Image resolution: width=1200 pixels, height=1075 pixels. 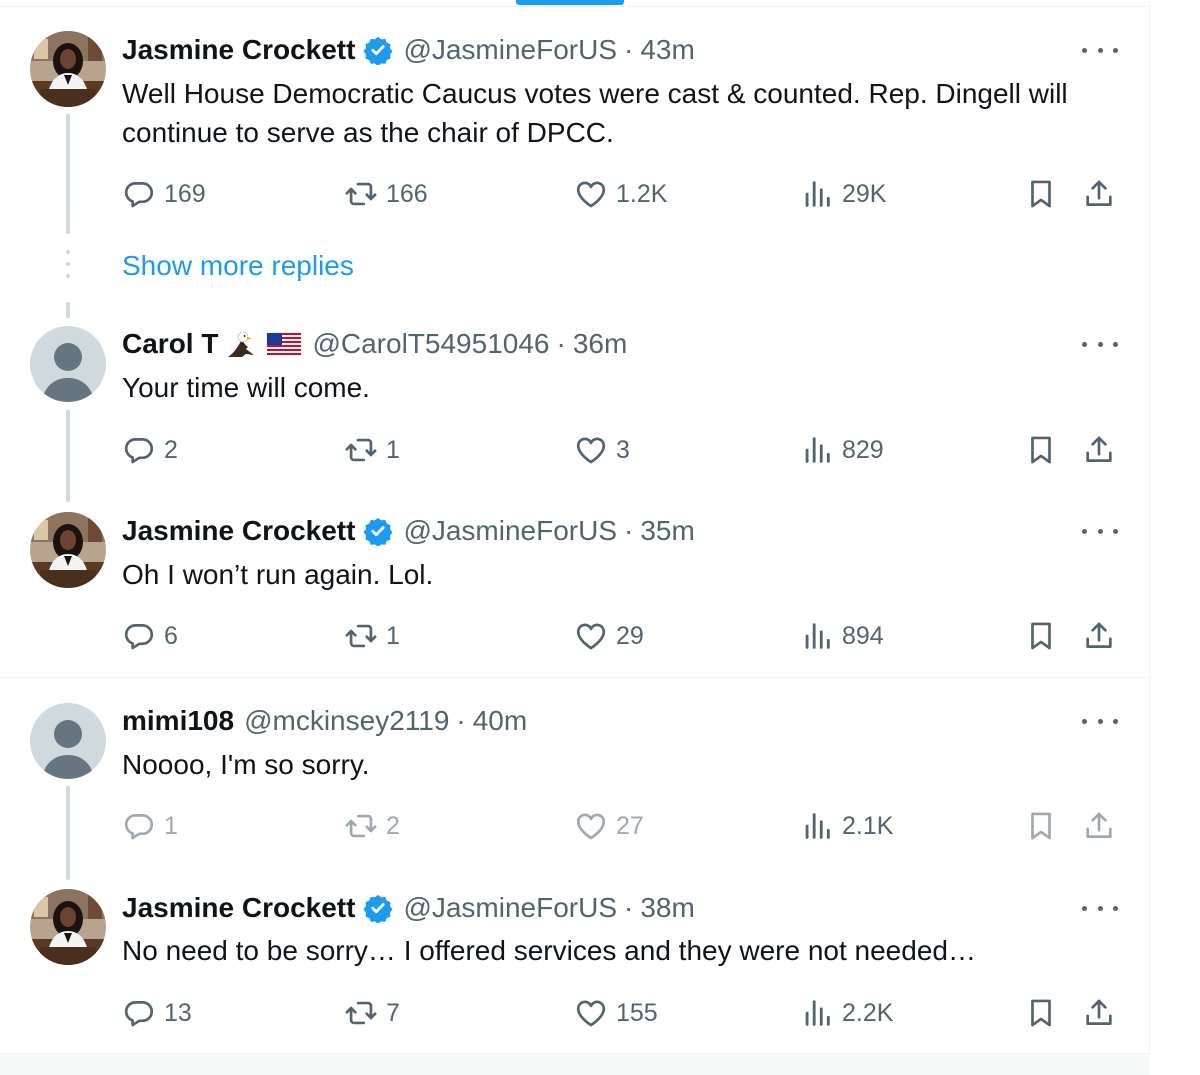 I want to click on retweet-count: 1, so click(x=393, y=635).